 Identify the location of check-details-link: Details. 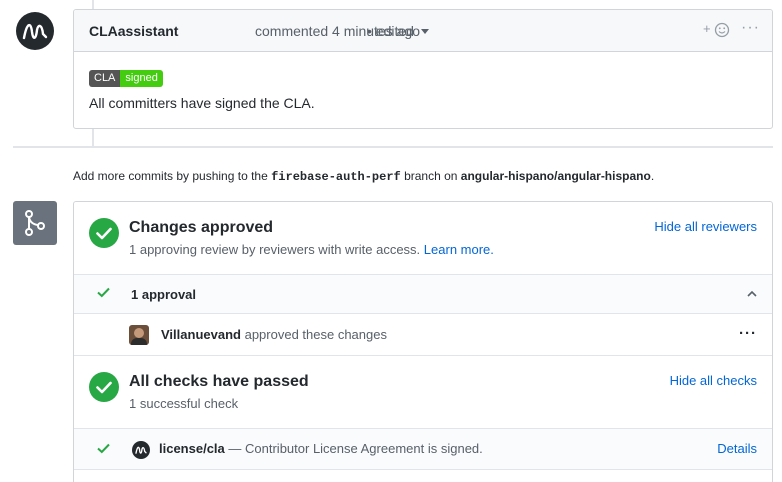
(737, 448).